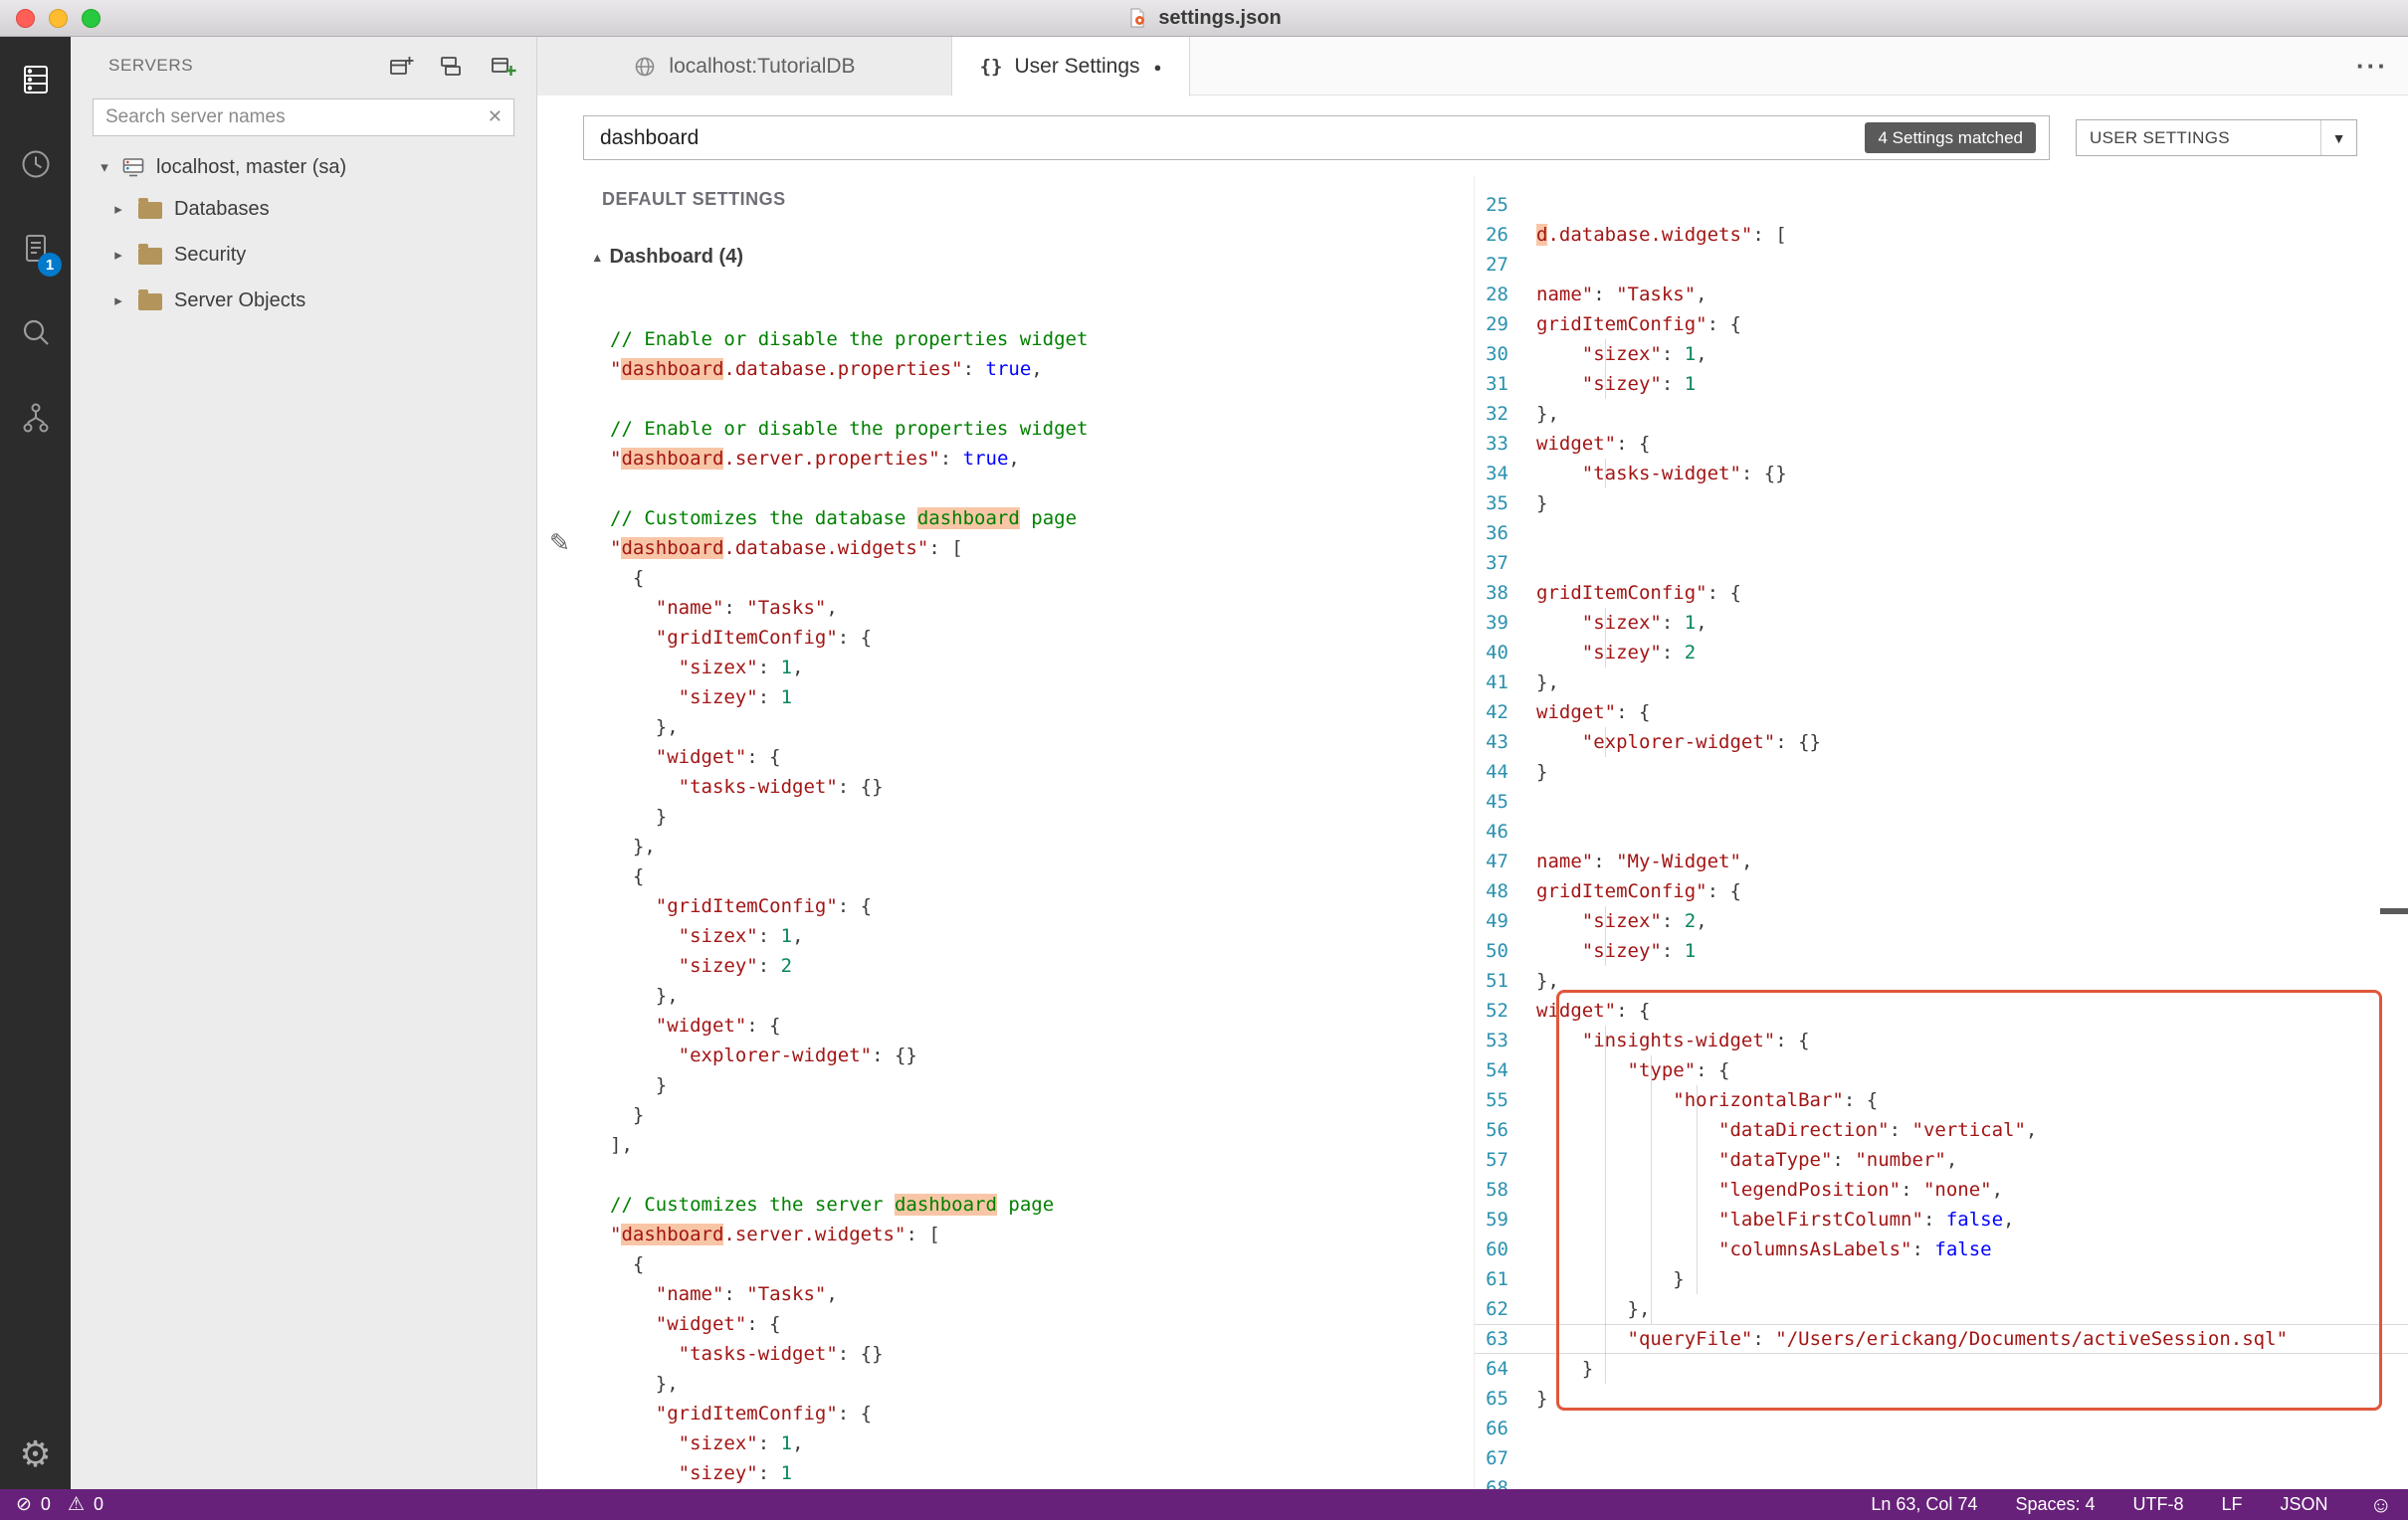 Image resolution: width=2408 pixels, height=1520 pixels. Describe the element at coordinates (1941, 1249) in the screenshot. I see `code-line: 60 "columnsAsLabels": false` at that location.